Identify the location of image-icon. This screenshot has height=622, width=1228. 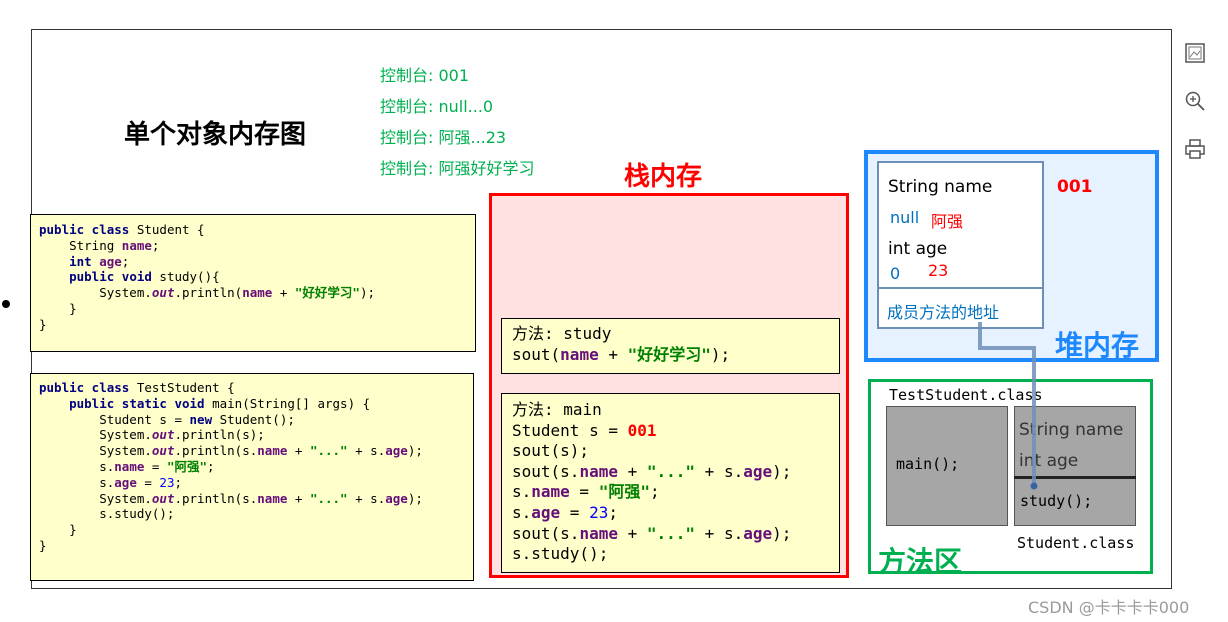
(1195, 53).